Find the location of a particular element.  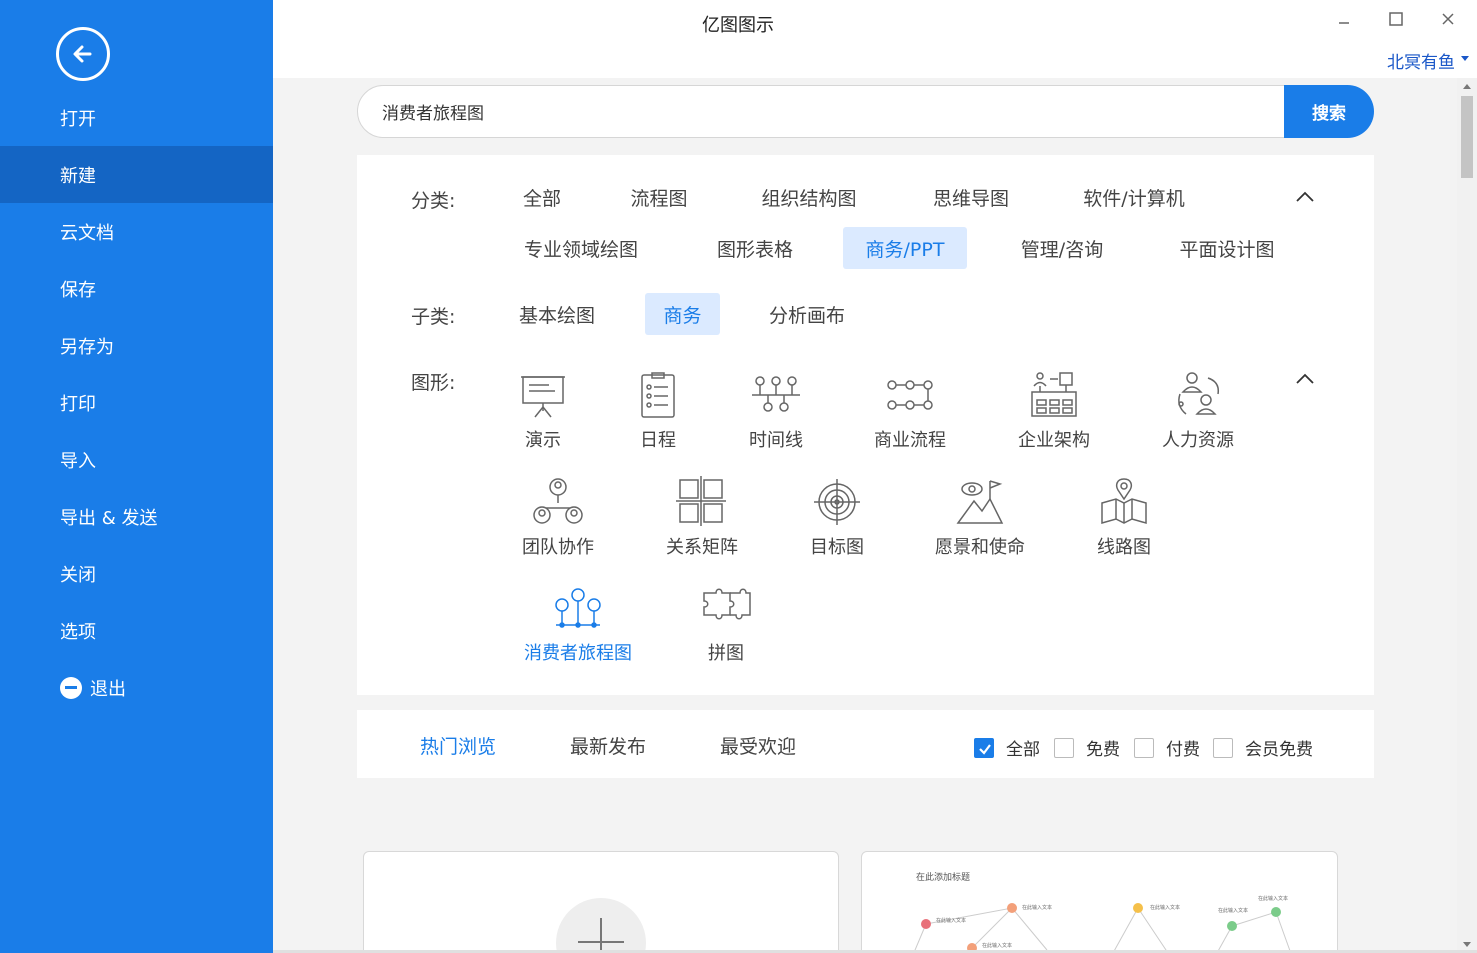

tab-latest: 最新发布 is located at coordinates (608, 745).